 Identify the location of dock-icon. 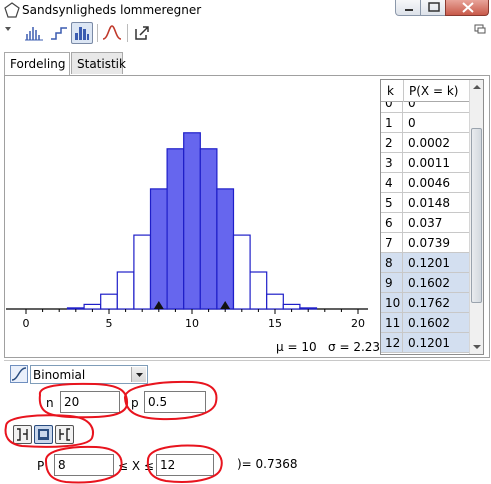
(480, 29).